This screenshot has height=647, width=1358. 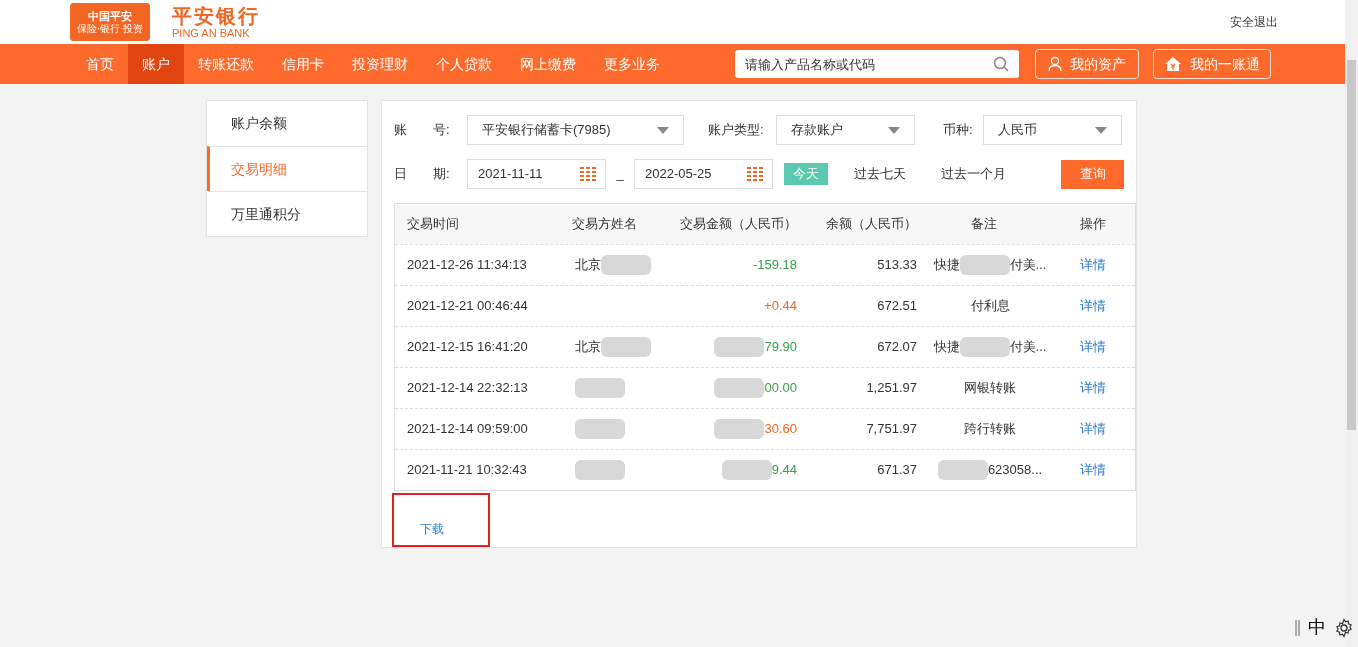 I want to click on transaction-time: 2021-12-14 22:32:13, so click(x=467, y=388).